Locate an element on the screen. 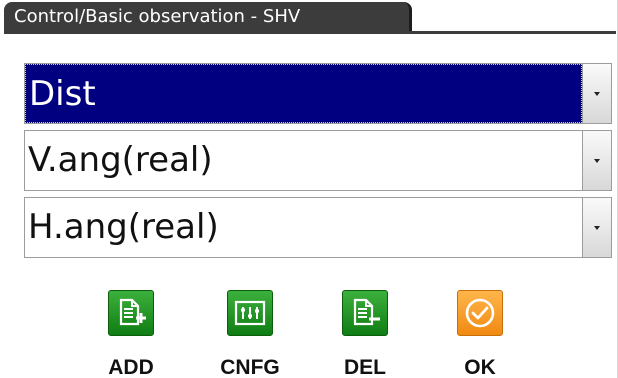  item-2-value: V.ang(real) is located at coordinates (120, 160).